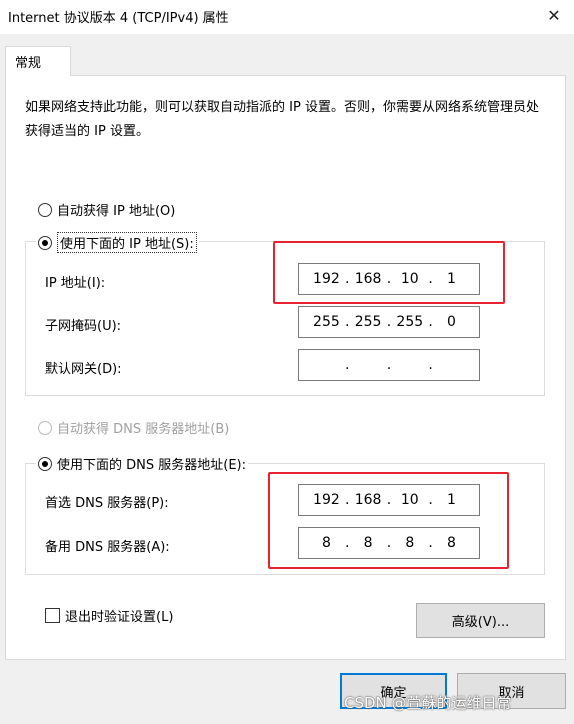 The image size is (574, 724). I want to click on auto-ip-radio, so click(45, 209).